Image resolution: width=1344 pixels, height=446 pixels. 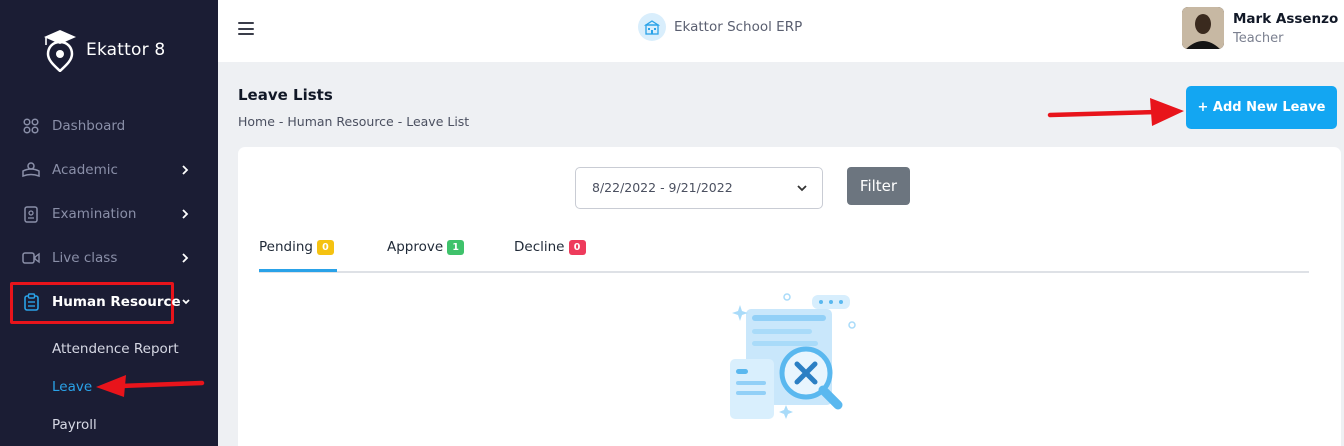 I want to click on school-icon, so click(x=652, y=27).